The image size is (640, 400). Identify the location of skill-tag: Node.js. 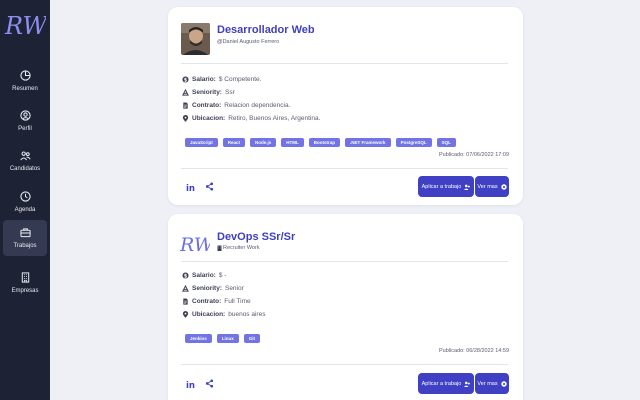
(263, 142).